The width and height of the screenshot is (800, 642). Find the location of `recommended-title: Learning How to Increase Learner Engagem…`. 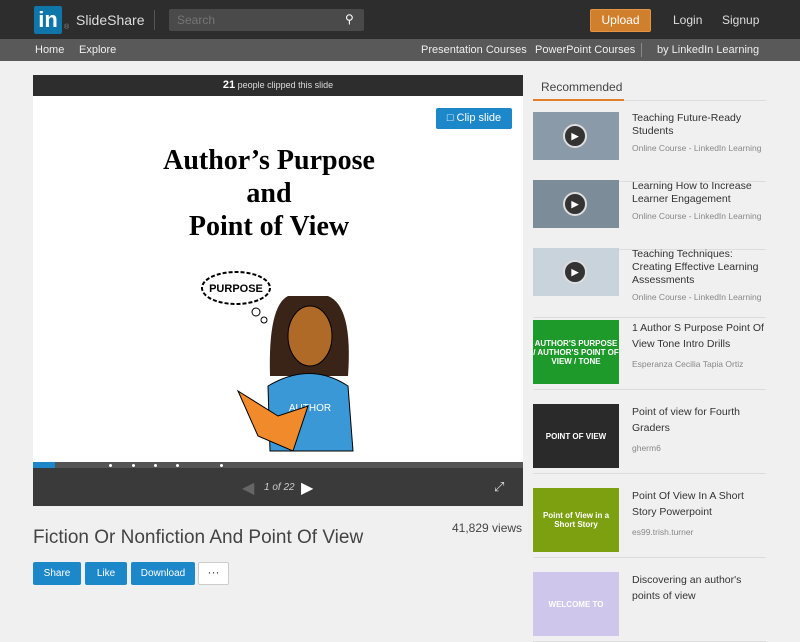

recommended-title: Learning How to Increase Learner Engagem… is located at coordinates (692, 192).